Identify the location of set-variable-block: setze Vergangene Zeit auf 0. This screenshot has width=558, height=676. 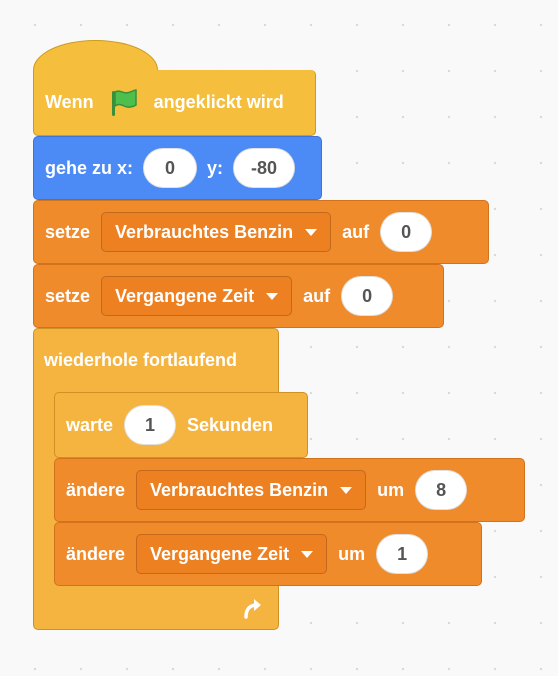
(238, 296).